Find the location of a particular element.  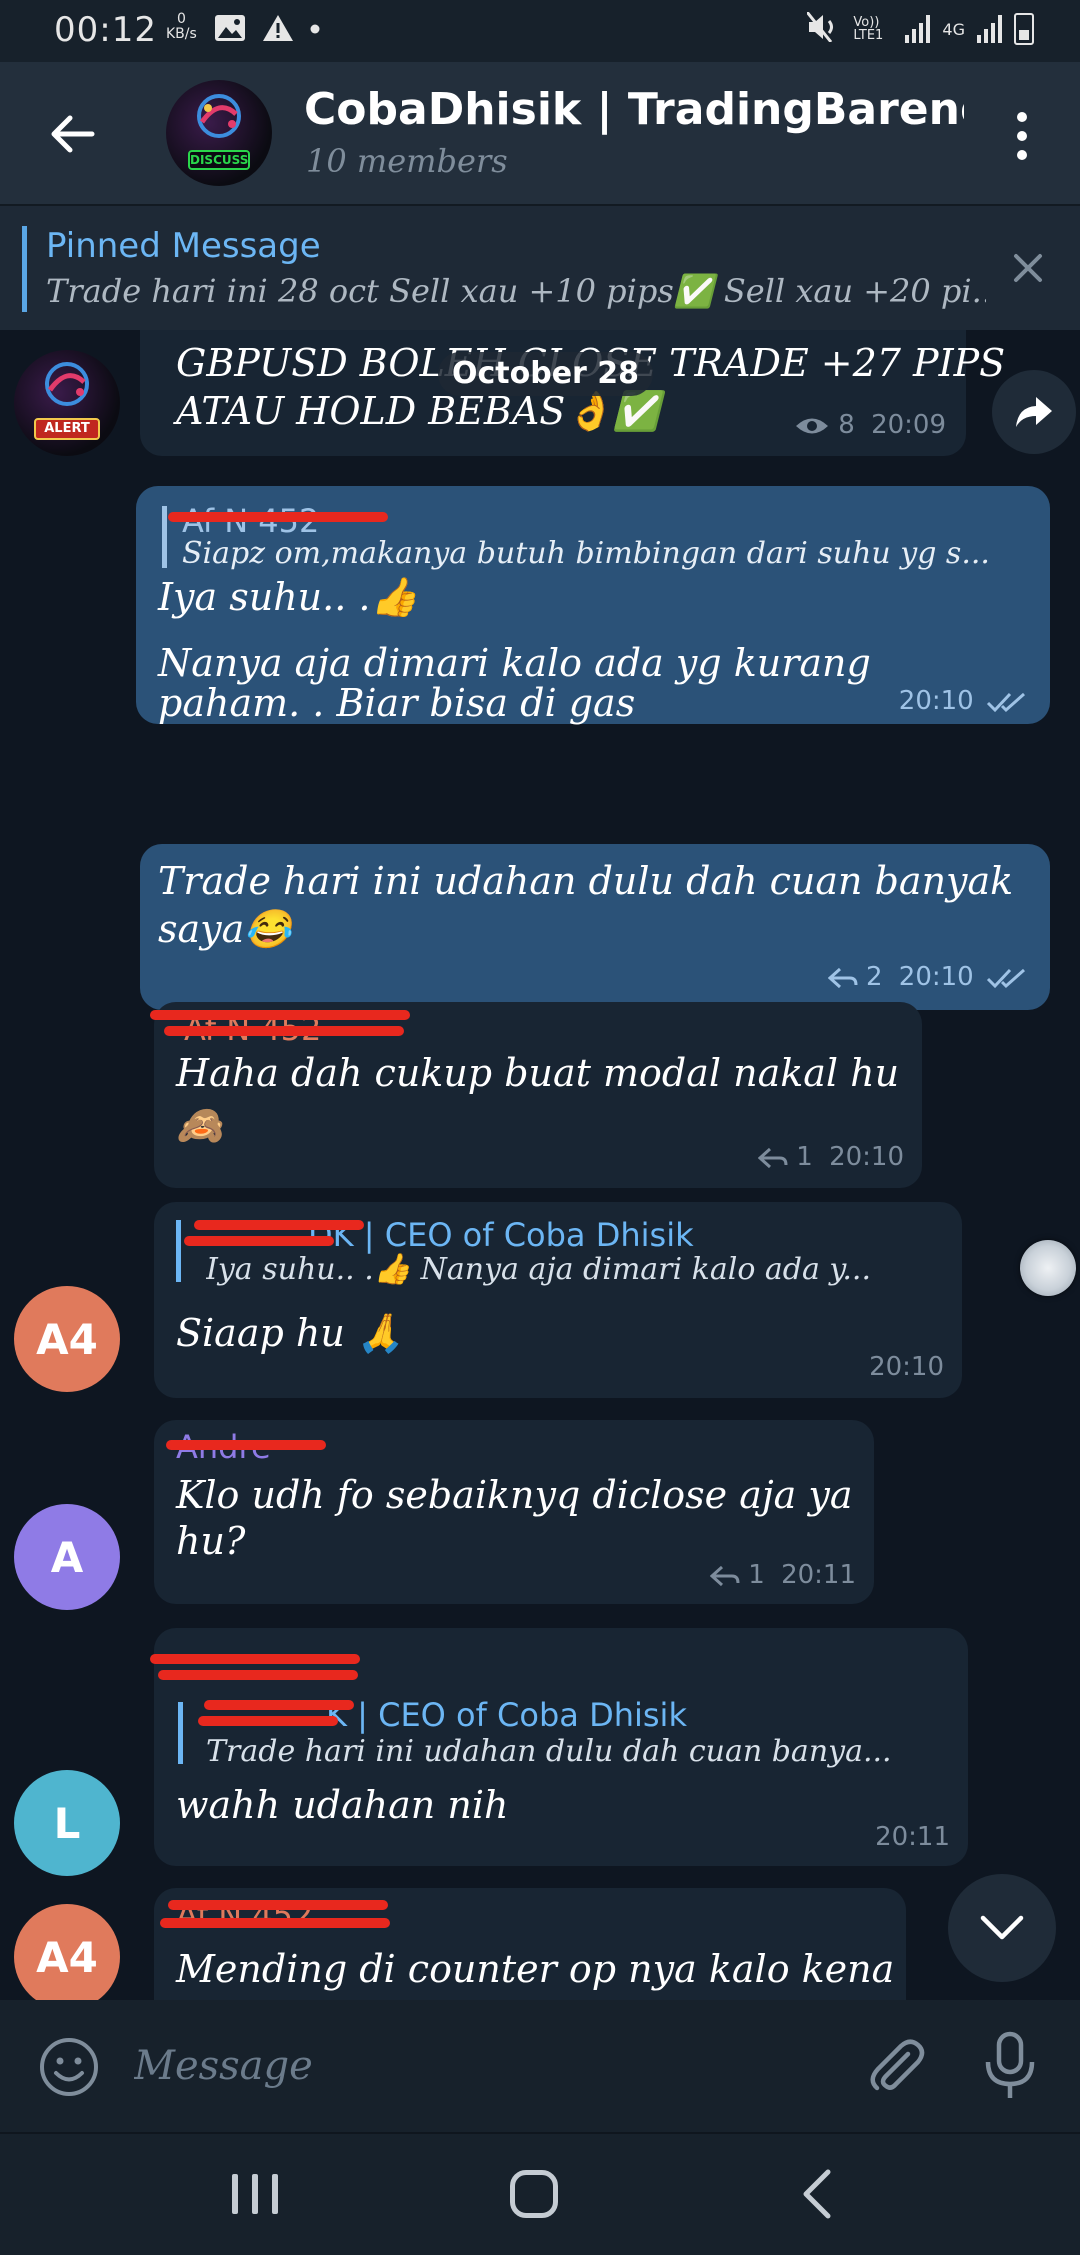

quote-sender: DK | CEO of Coba Dhisik is located at coordinates (501, 1235).